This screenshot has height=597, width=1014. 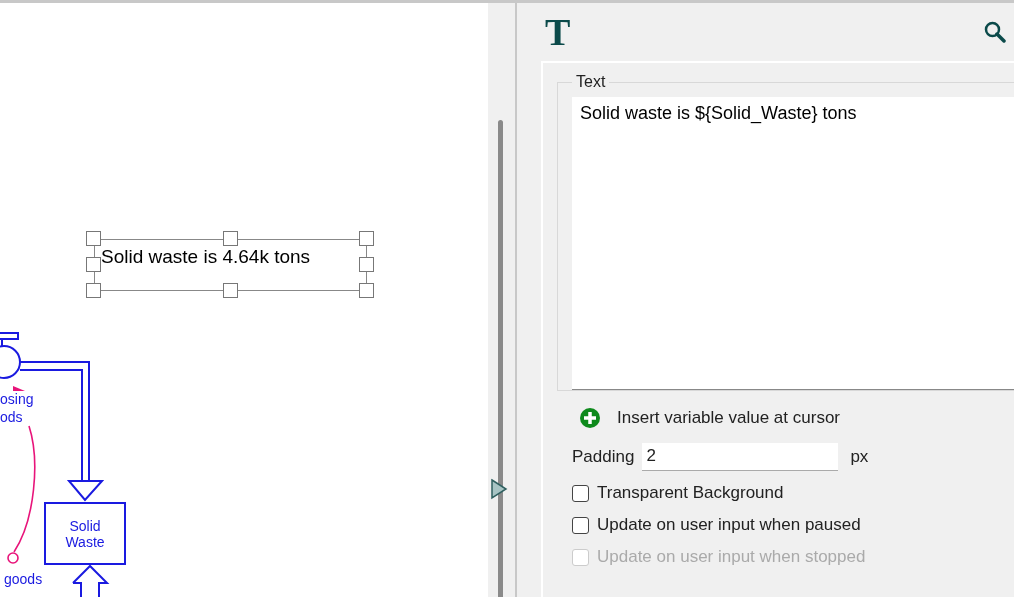 I want to click on connector-arrowhead-icon, so click(x=19, y=388).